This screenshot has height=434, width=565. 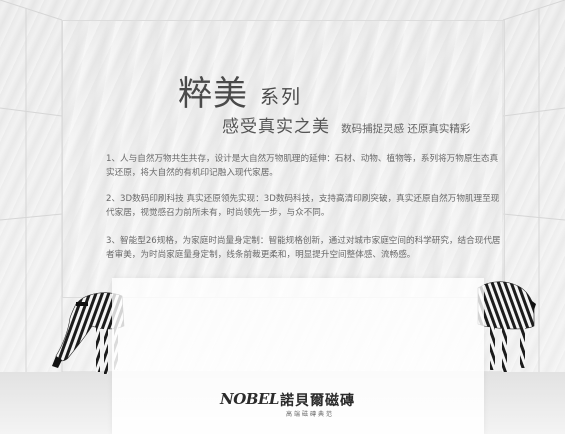 I want to click on title-main: 粹美, so click(x=213, y=94).